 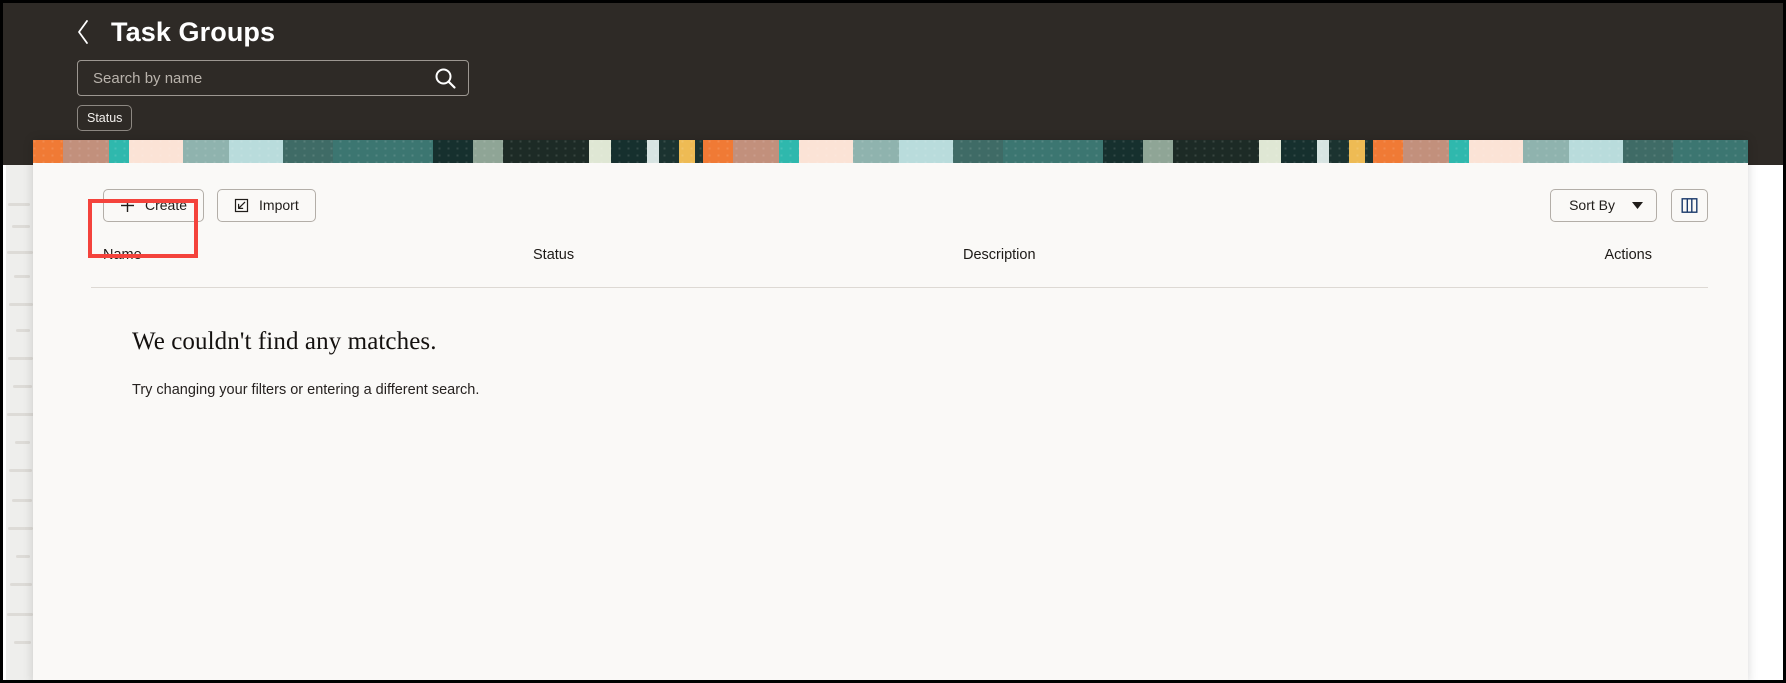 I want to click on search-box, so click(x=273, y=78).